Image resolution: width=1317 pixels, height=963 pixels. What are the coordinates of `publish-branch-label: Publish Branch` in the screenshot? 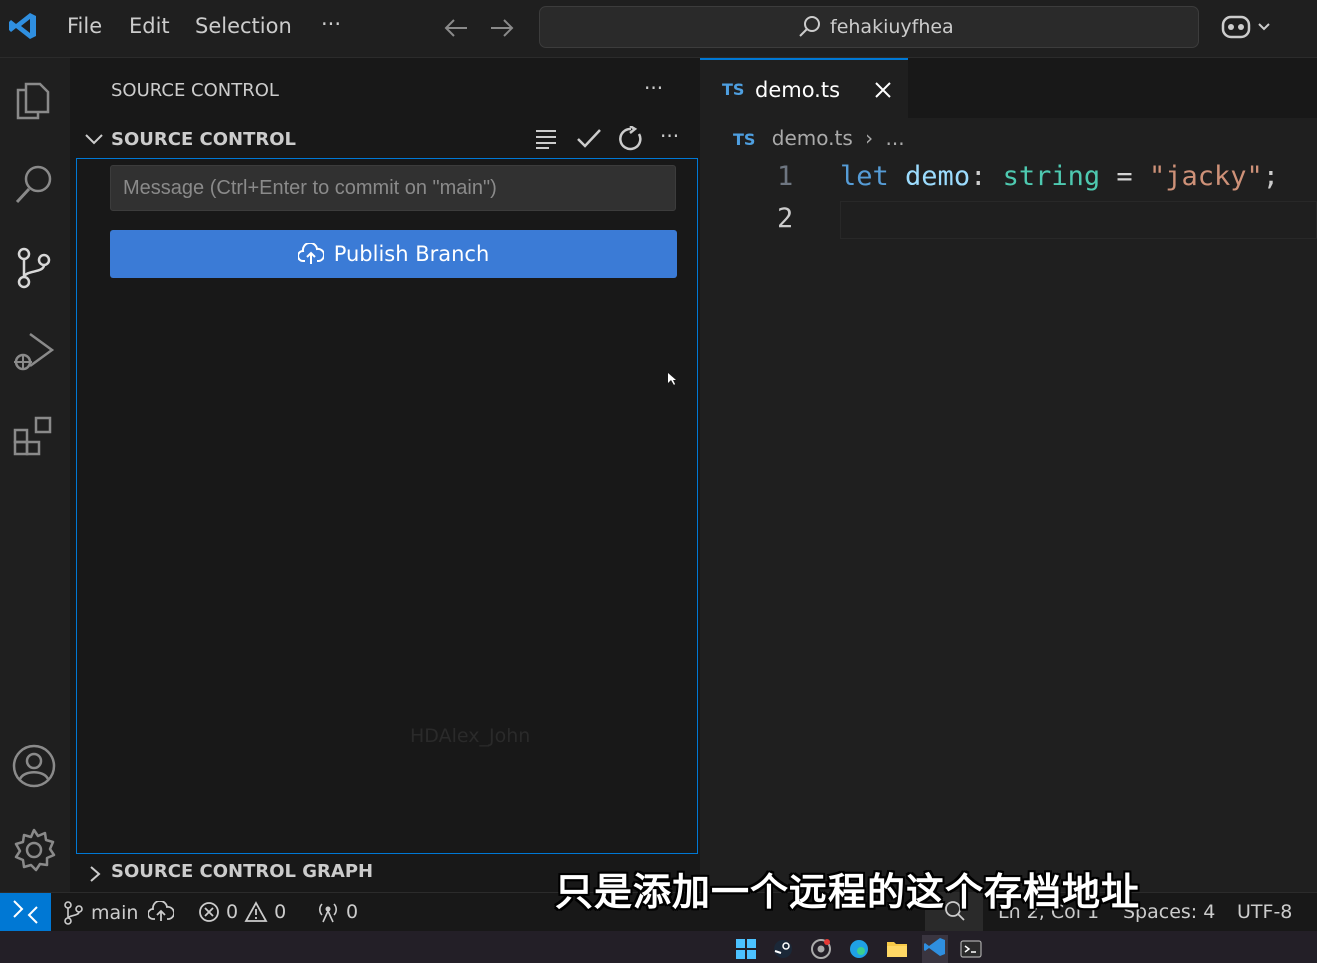 It's located at (411, 254).